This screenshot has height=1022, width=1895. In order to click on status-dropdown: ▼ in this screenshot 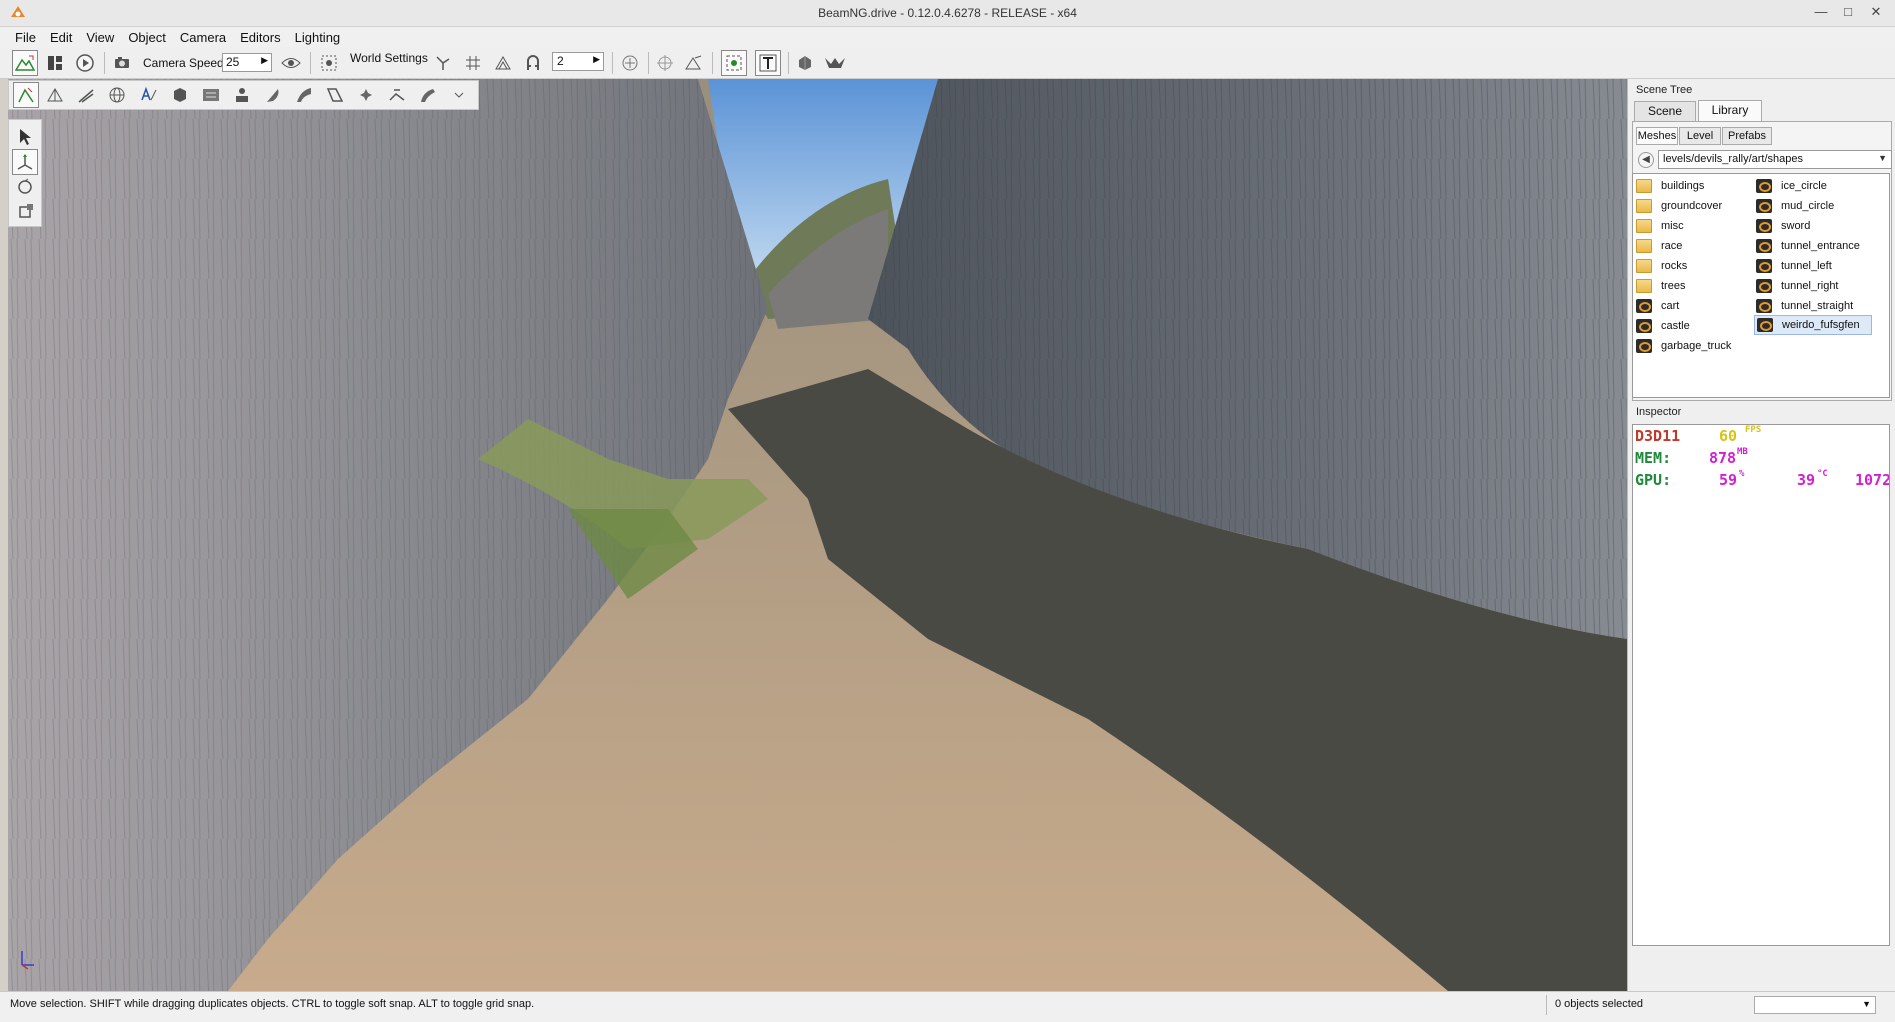, I will do `click(1815, 1005)`.